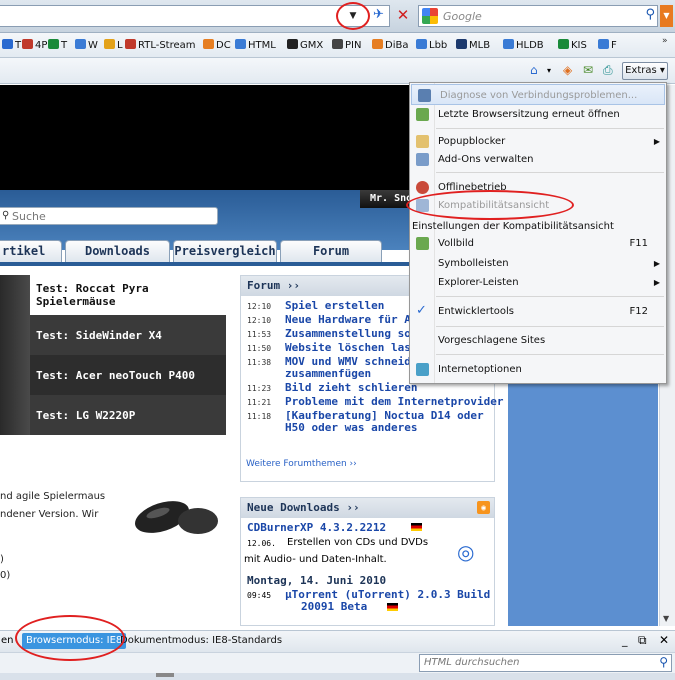  What do you see at coordinates (422, 369) in the screenshot?
I see `internet-options-icon` at bounding box center [422, 369].